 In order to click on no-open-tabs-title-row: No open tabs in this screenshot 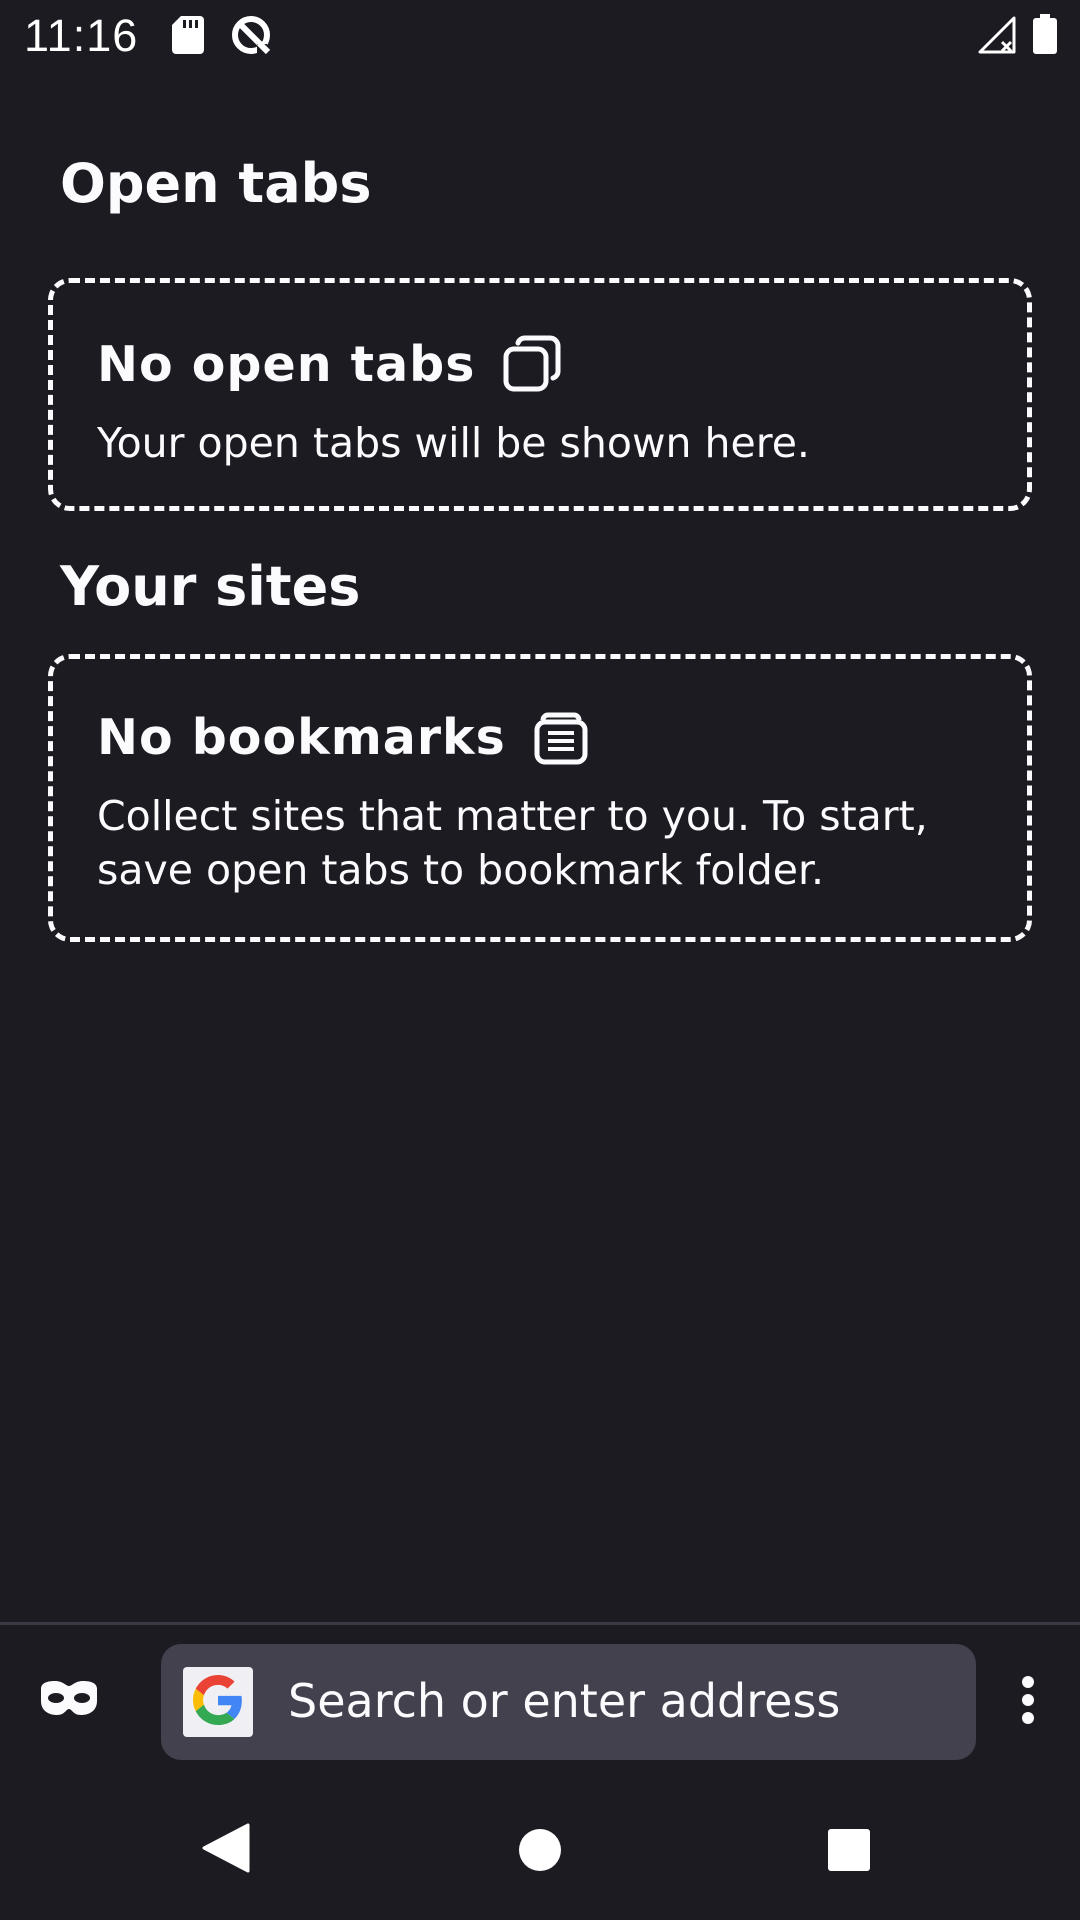, I will do `click(329, 364)`.